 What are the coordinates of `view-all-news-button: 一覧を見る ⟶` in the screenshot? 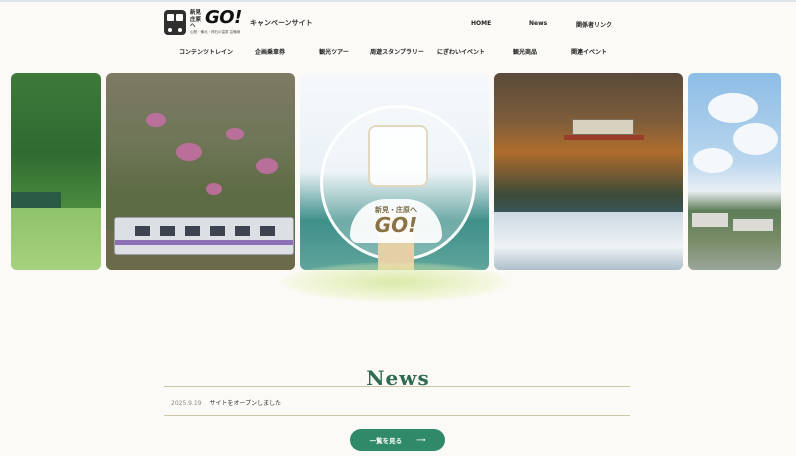 It's located at (397, 440).